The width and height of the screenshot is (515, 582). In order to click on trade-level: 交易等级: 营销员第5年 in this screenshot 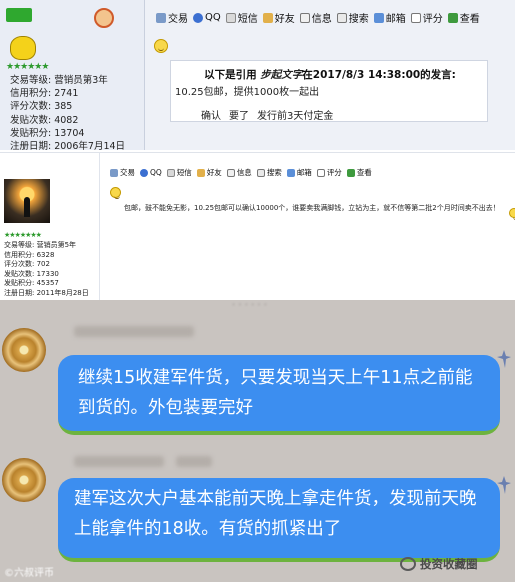, I will do `click(40, 245)`.